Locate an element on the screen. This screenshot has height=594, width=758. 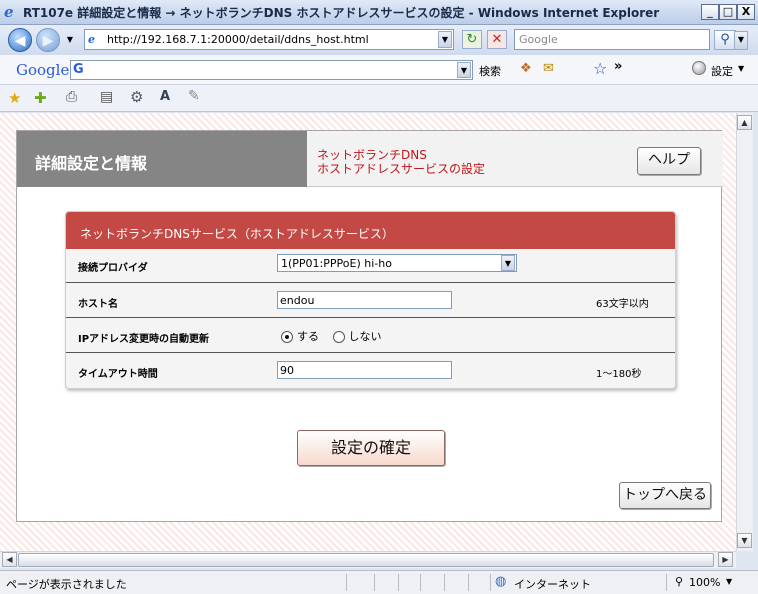
stop-icon: ✕ is located at coordinates (497, 39).